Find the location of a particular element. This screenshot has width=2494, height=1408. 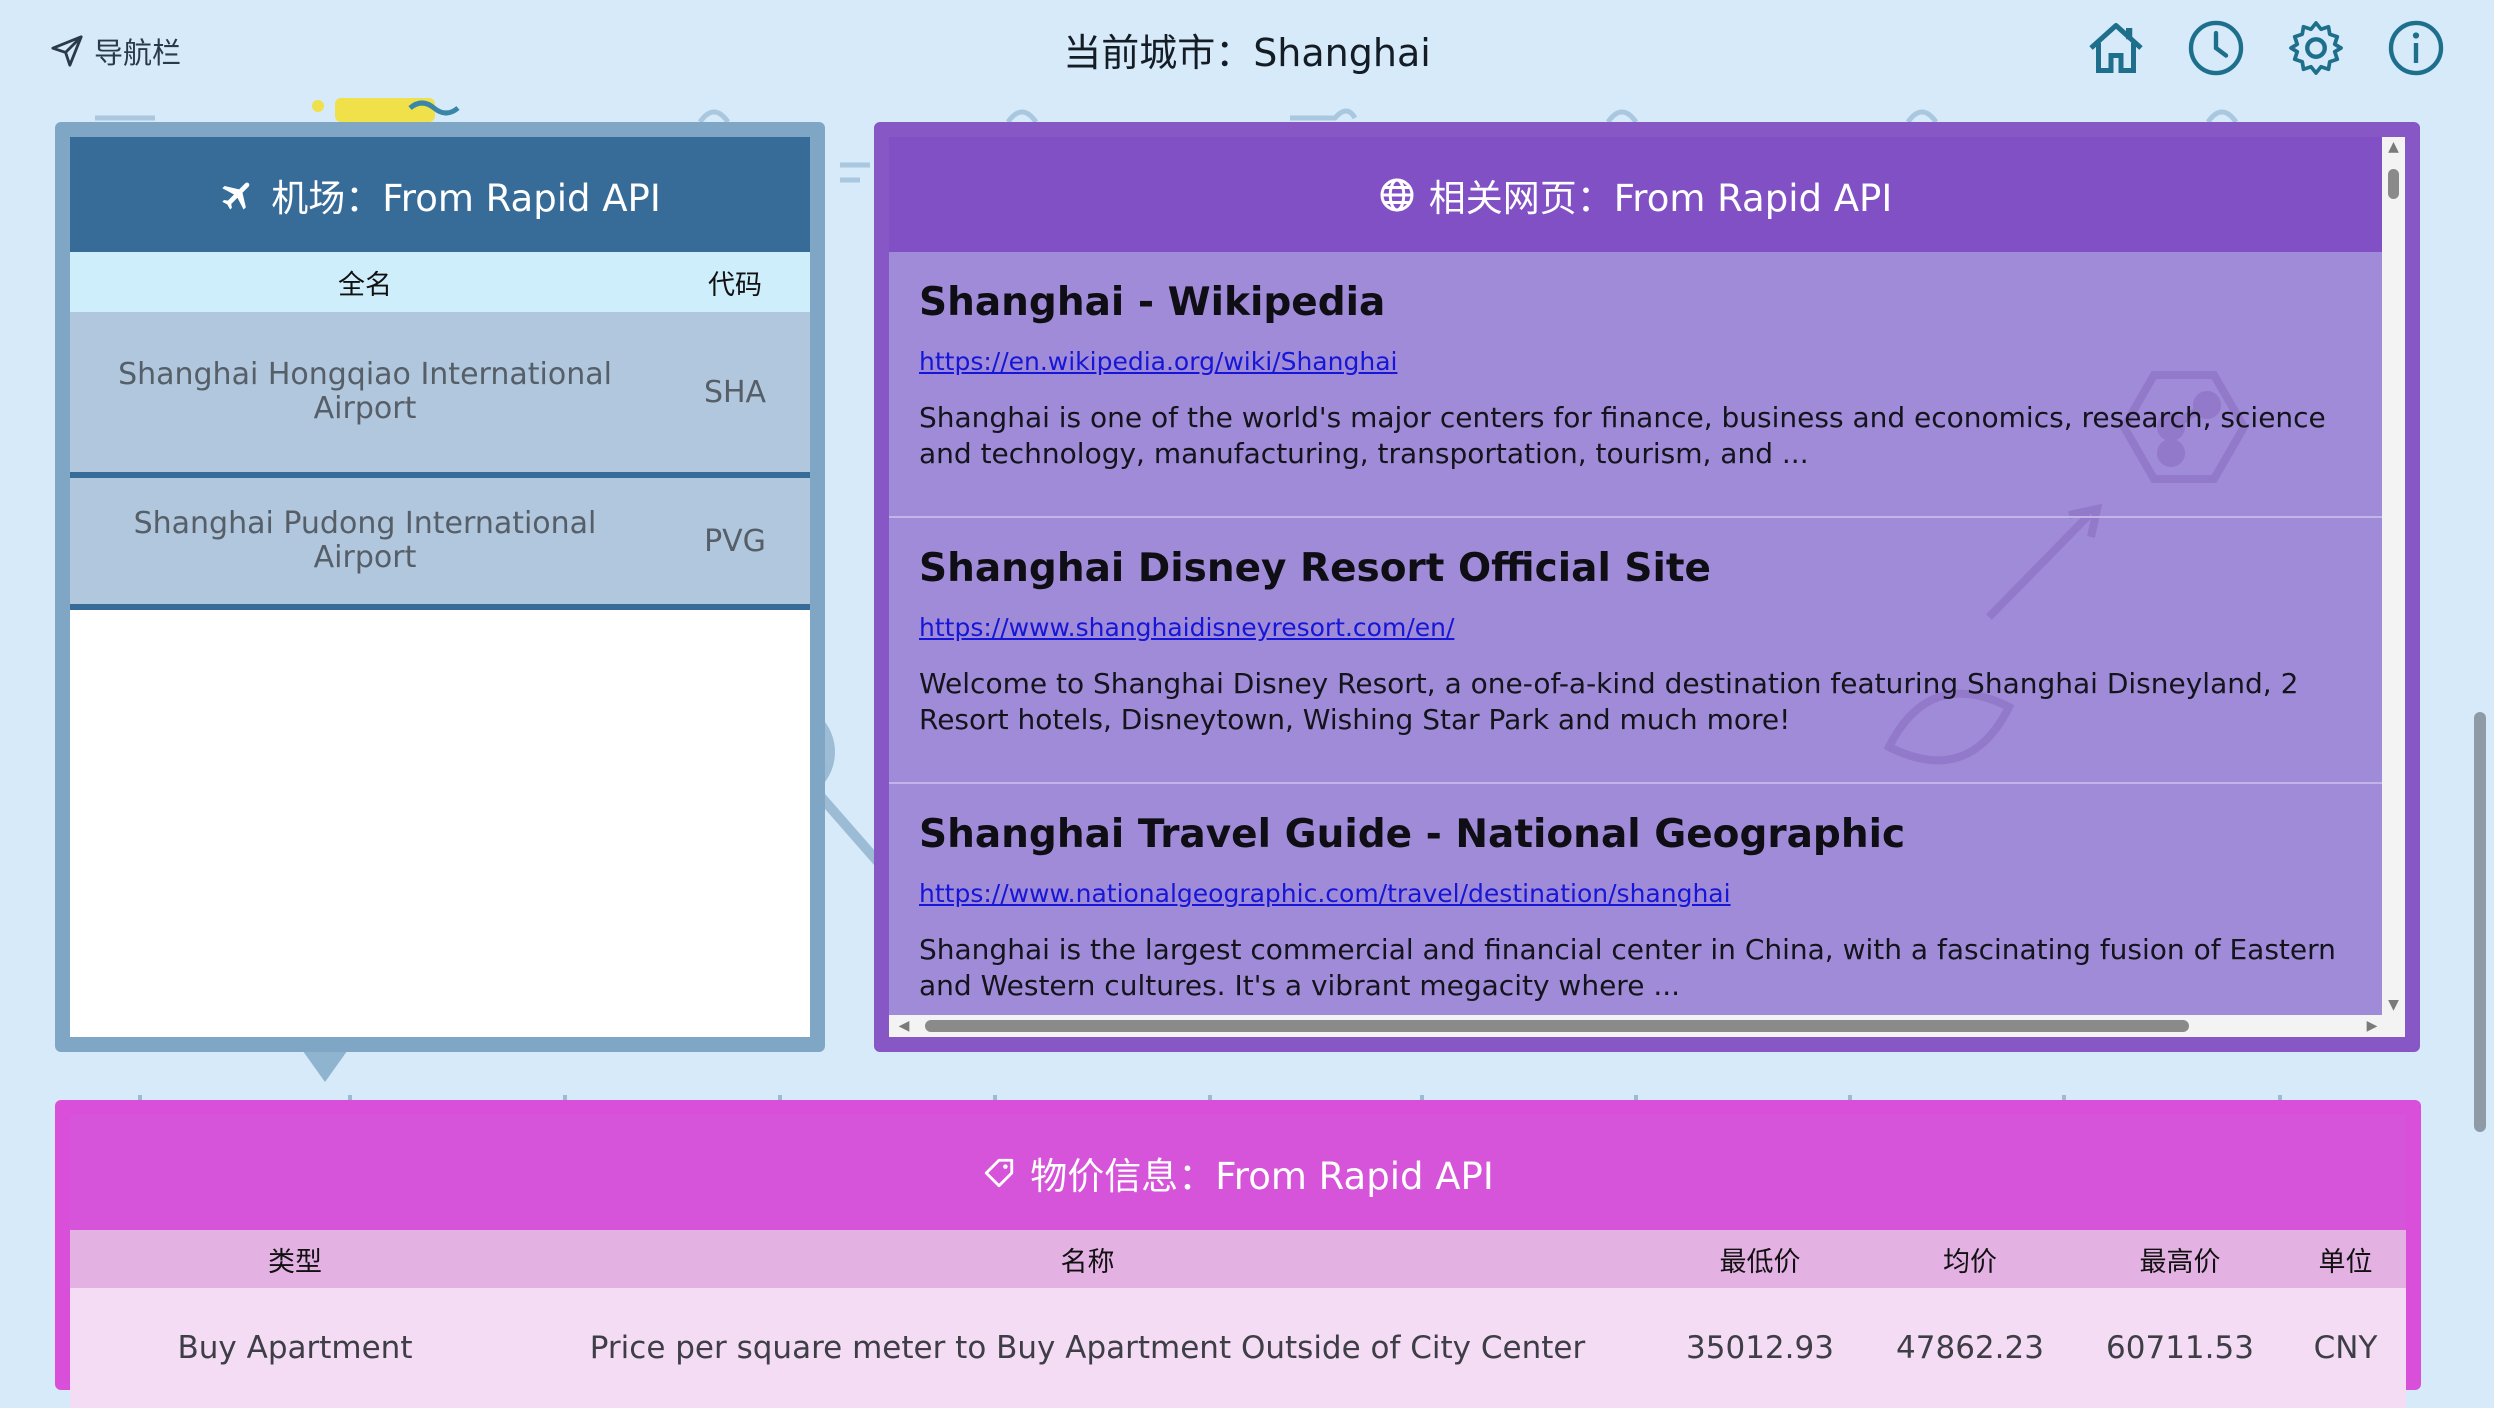

home-button is located at coordinates (2116, 48).